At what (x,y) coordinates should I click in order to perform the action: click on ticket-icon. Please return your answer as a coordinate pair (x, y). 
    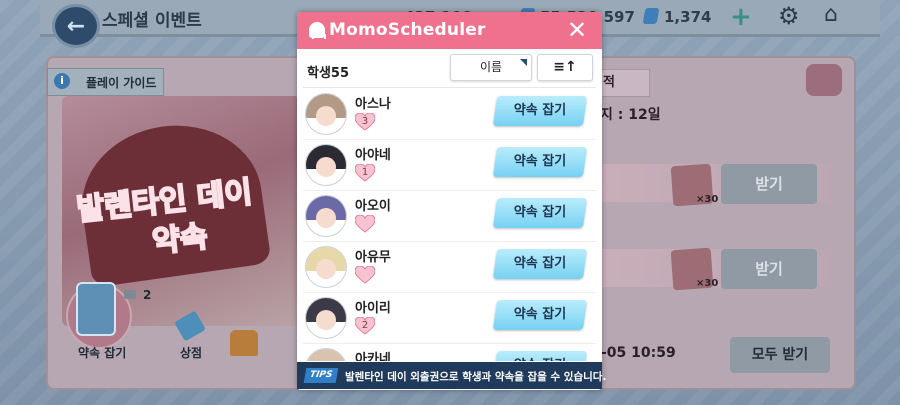
    Looking at the image, I should click on (130, 294).